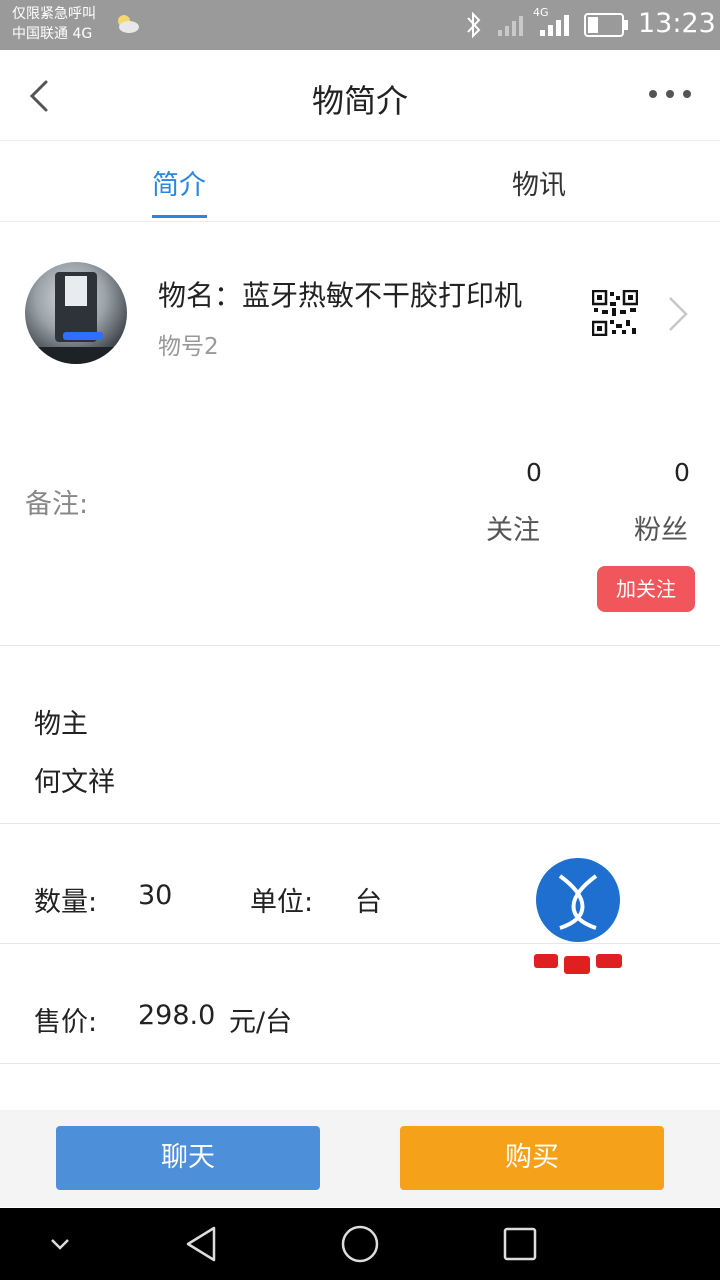 The width and height of the screenshot is (720, 1280). I want to click on quantity-value: 30, so click(155, 895).